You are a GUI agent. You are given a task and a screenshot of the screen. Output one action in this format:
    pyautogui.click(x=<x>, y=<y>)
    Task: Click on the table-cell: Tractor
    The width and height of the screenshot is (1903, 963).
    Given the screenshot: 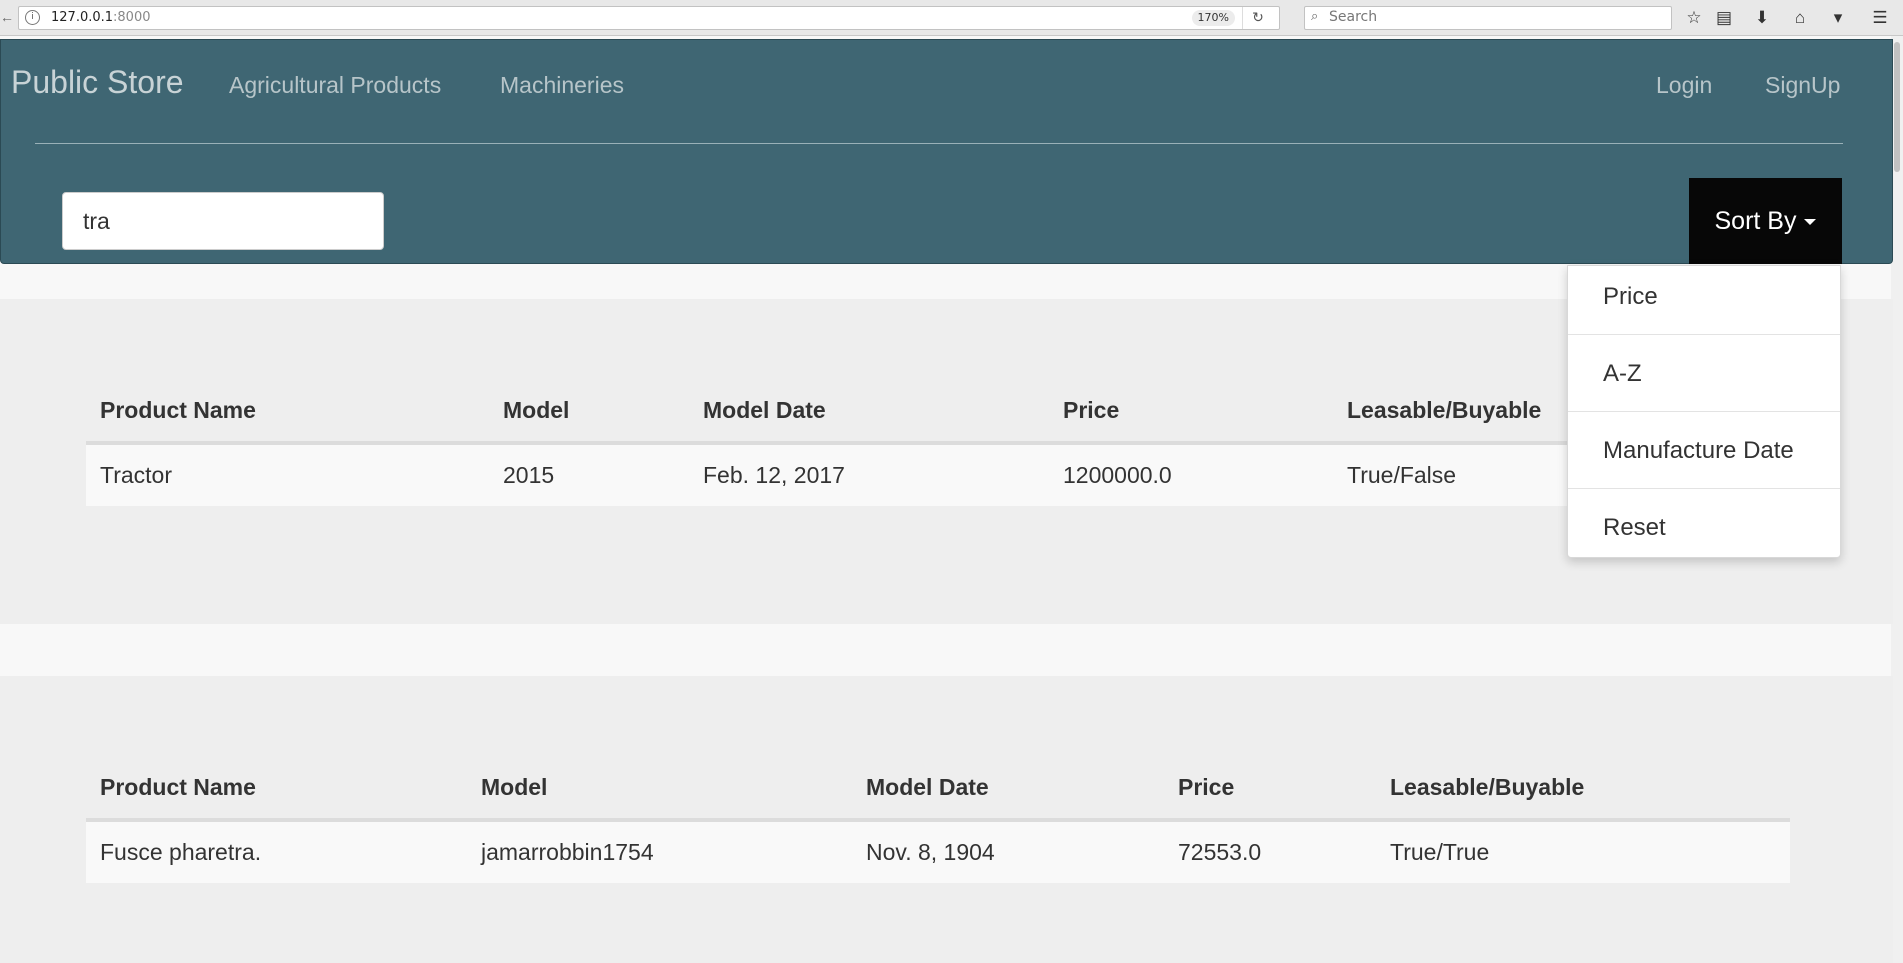 What is the action you would take?
    pyautogui.click(x=287, y=474)
    